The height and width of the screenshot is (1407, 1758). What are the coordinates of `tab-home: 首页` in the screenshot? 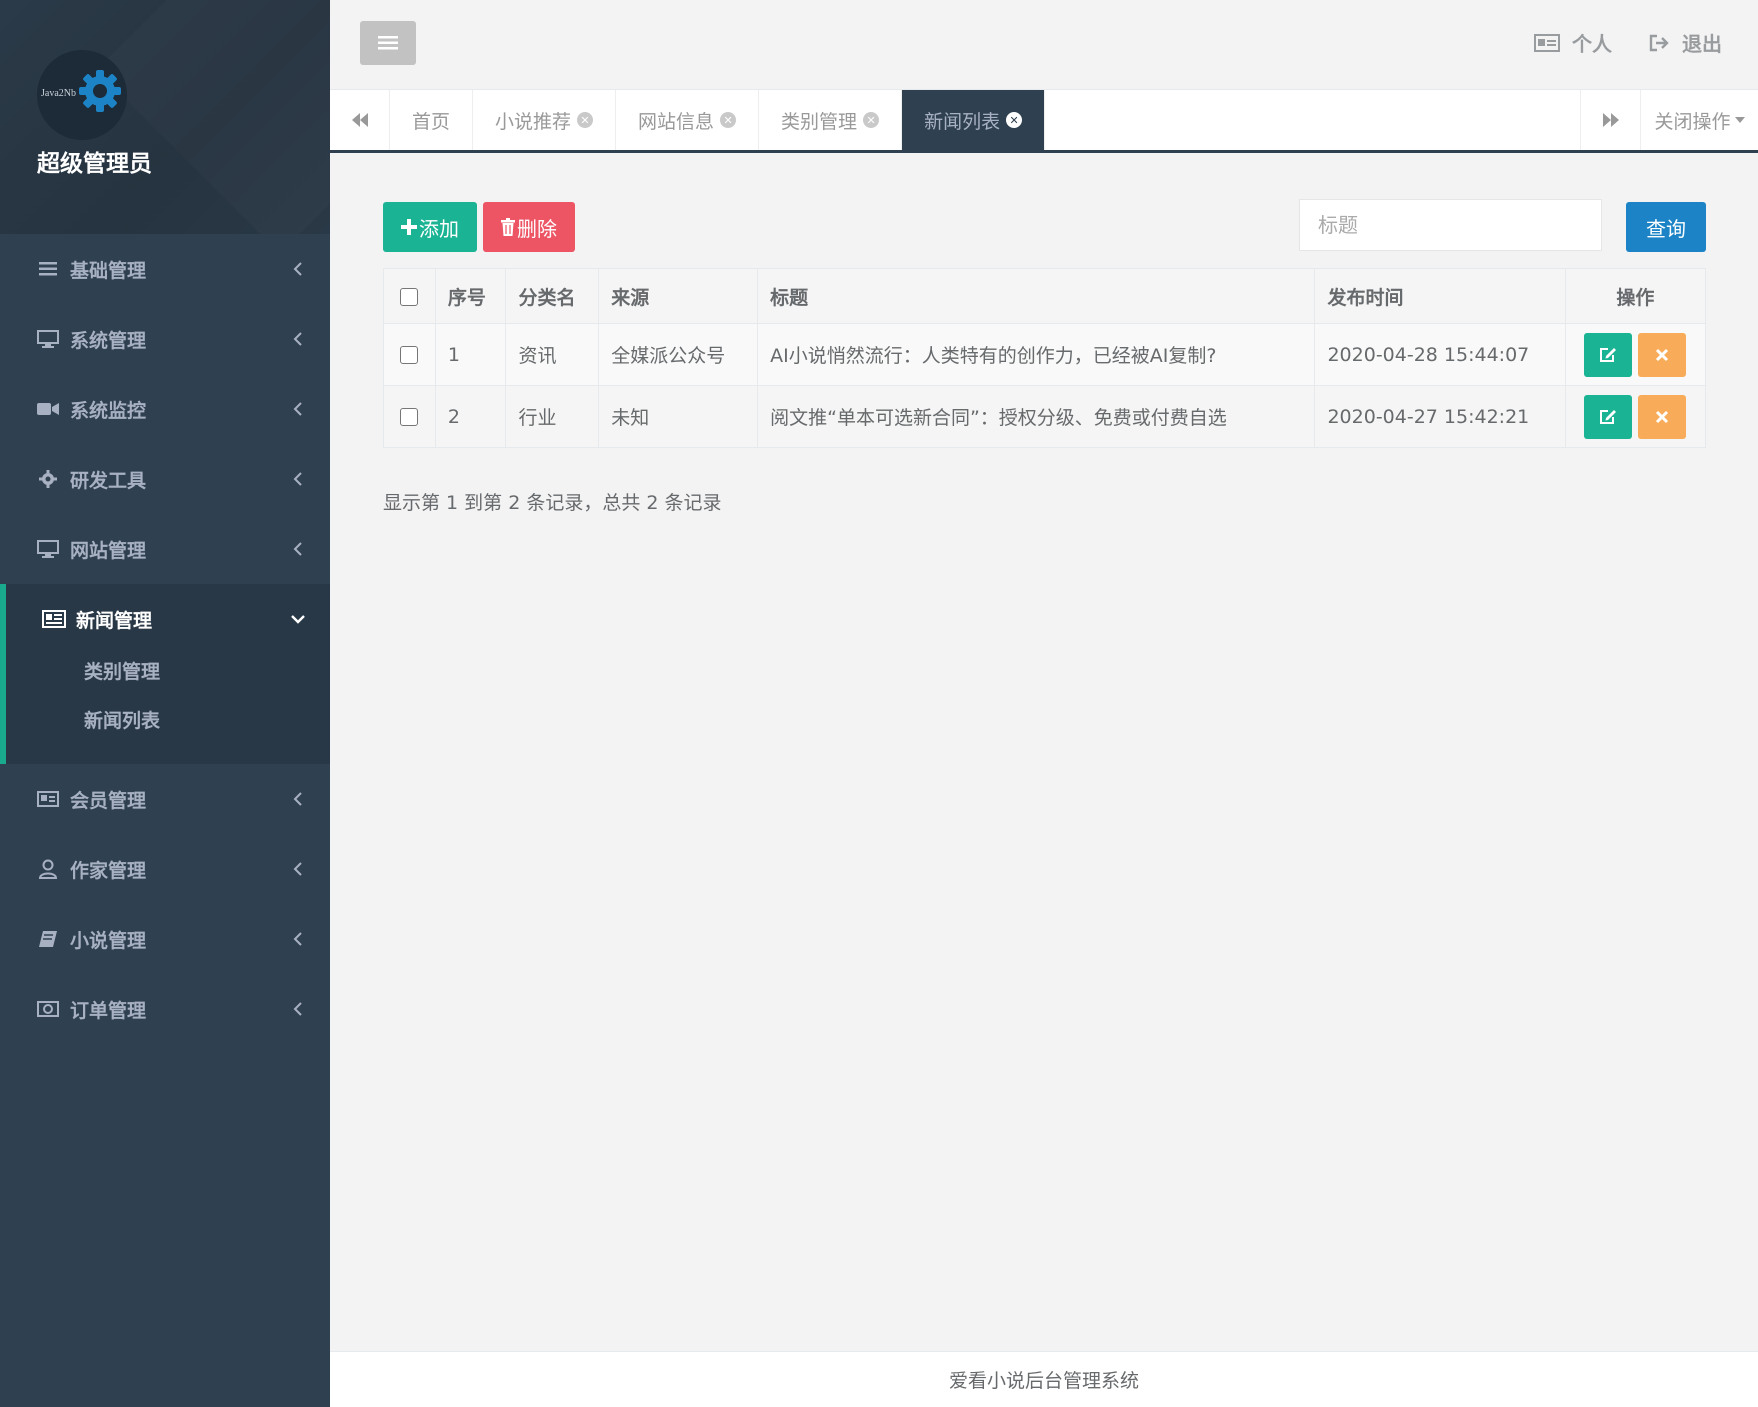 It's located at (432, 120).